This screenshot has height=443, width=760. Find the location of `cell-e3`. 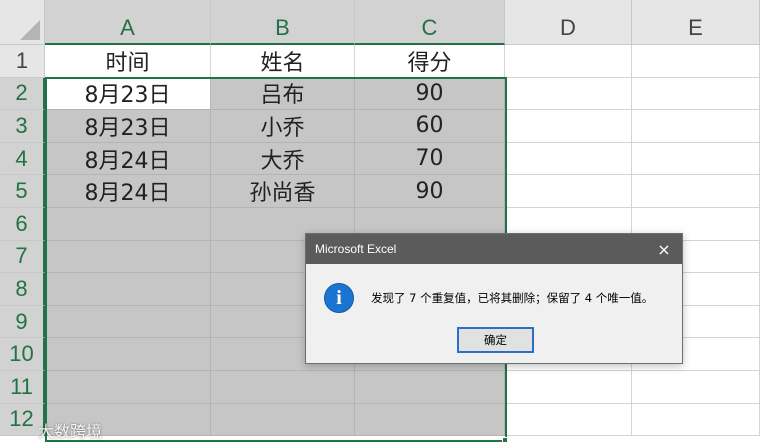

cell-e3 is located at coordinates (696, 126).